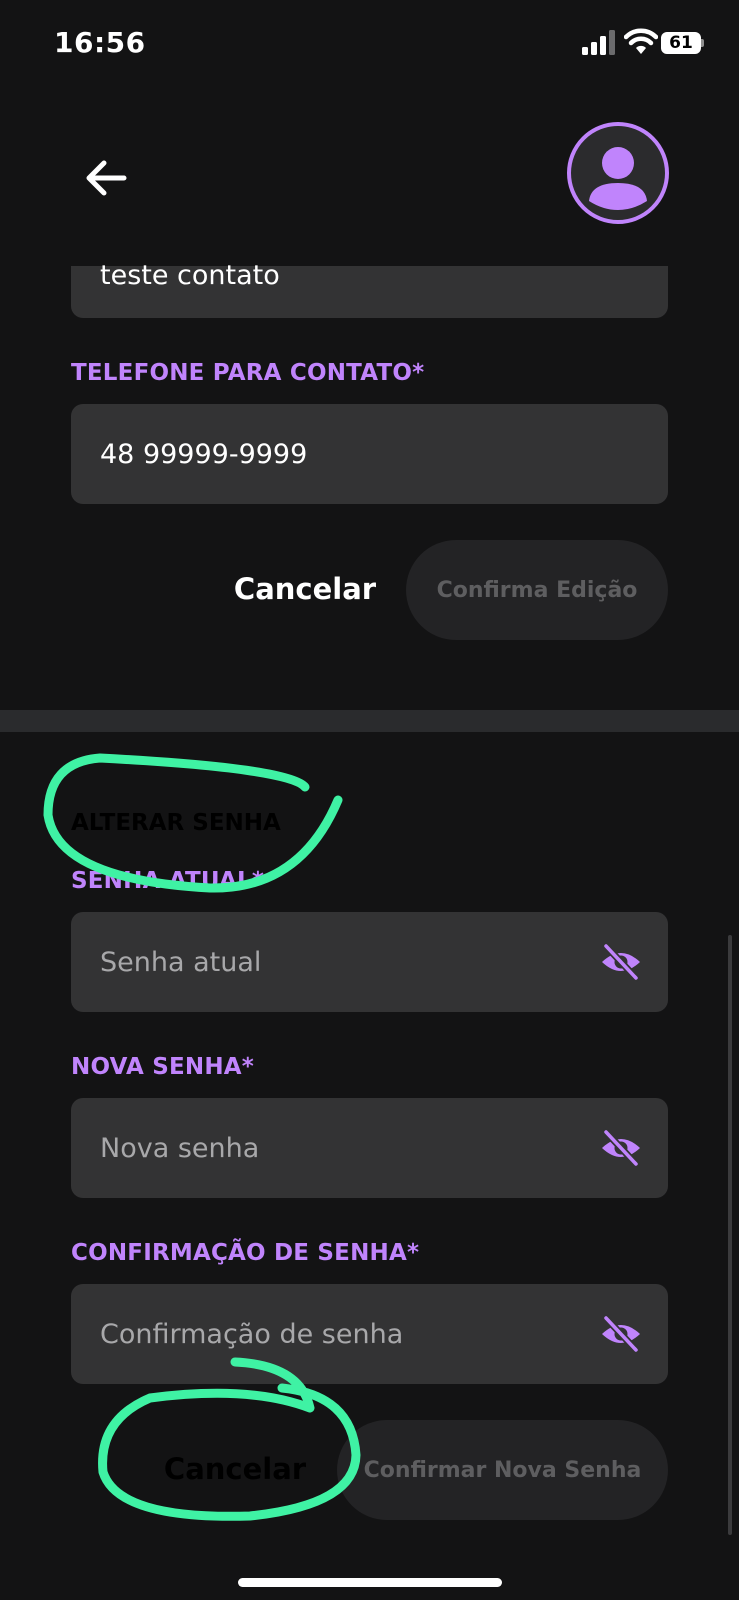  I want to click on cancel-edit-button: Cancelar, so click(305, 589).